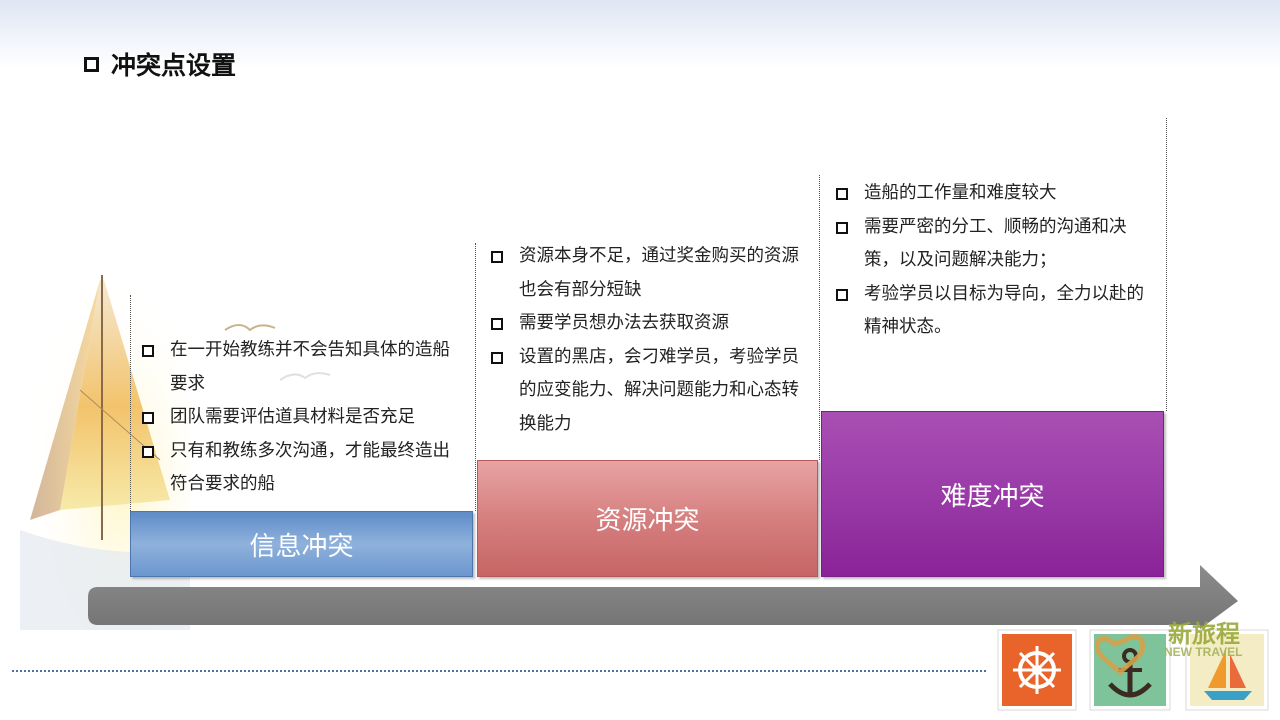 The width and height of the screenshot is (1280, 720). I want to click on step-label: 信息冲突, so click(301, 546).